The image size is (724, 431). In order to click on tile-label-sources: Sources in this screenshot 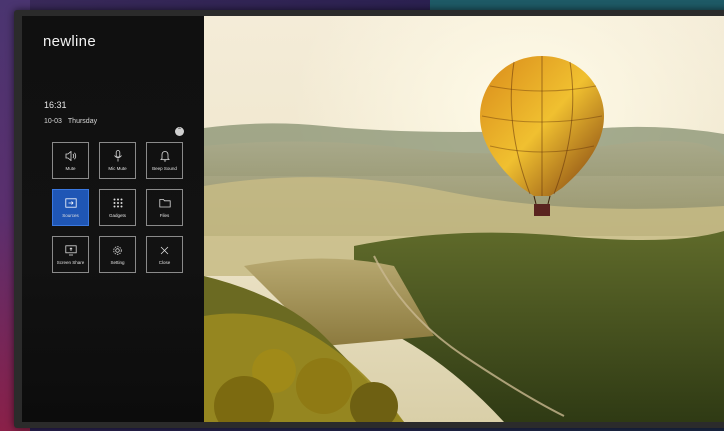, I will do `click(70, 215)`.